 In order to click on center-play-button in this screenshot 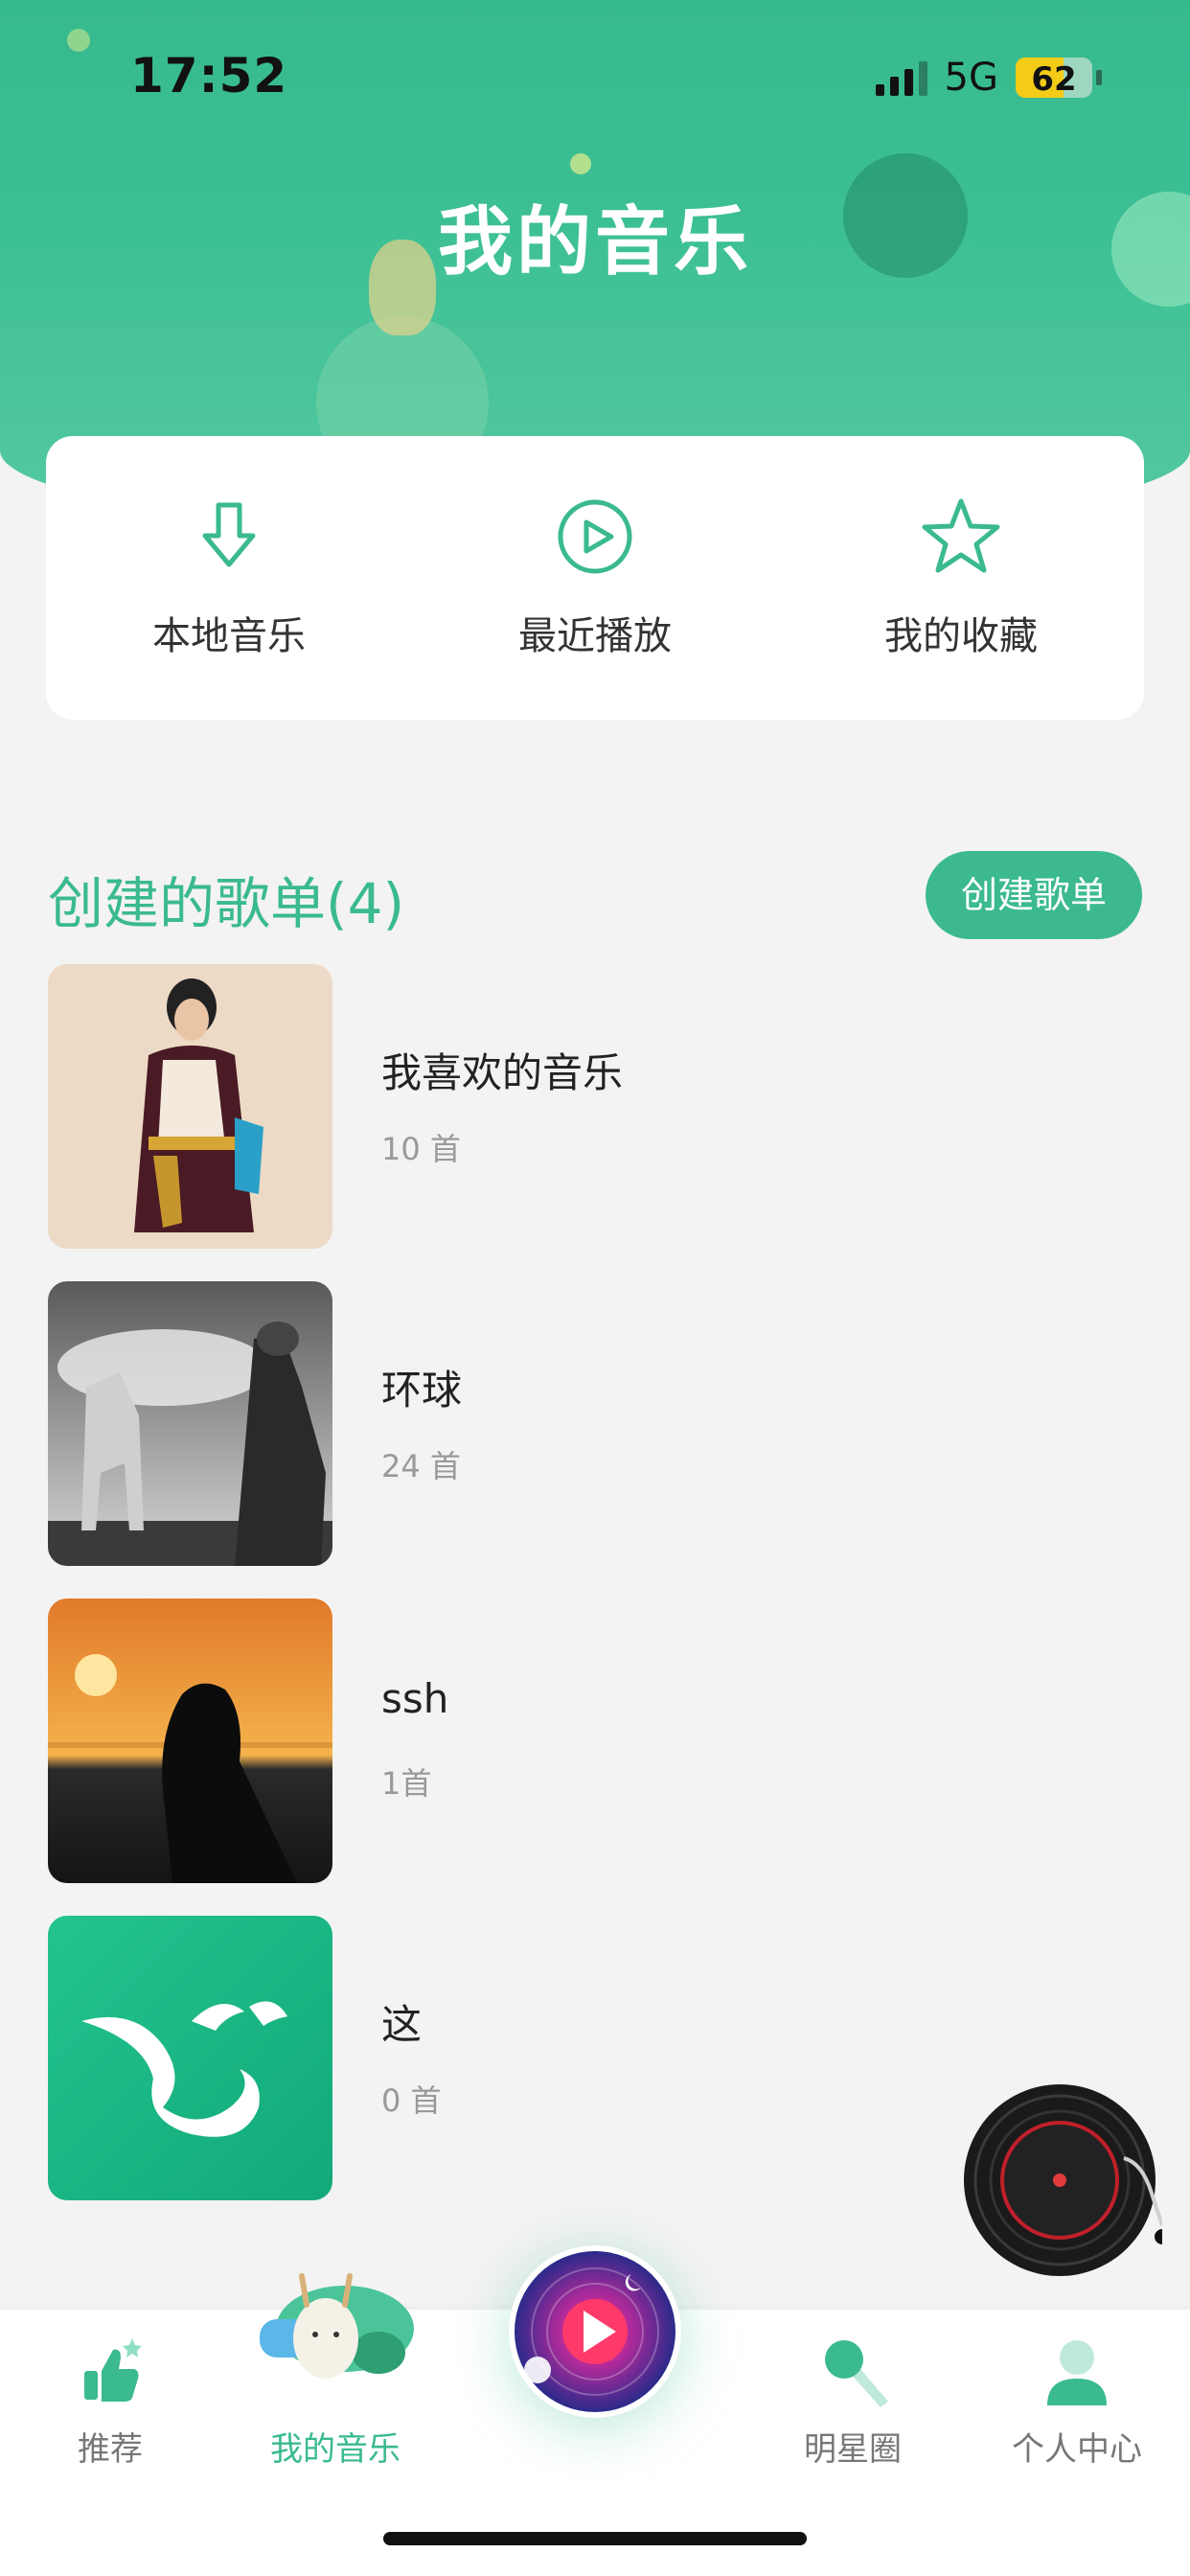, I will do `click(595, 2331)`.